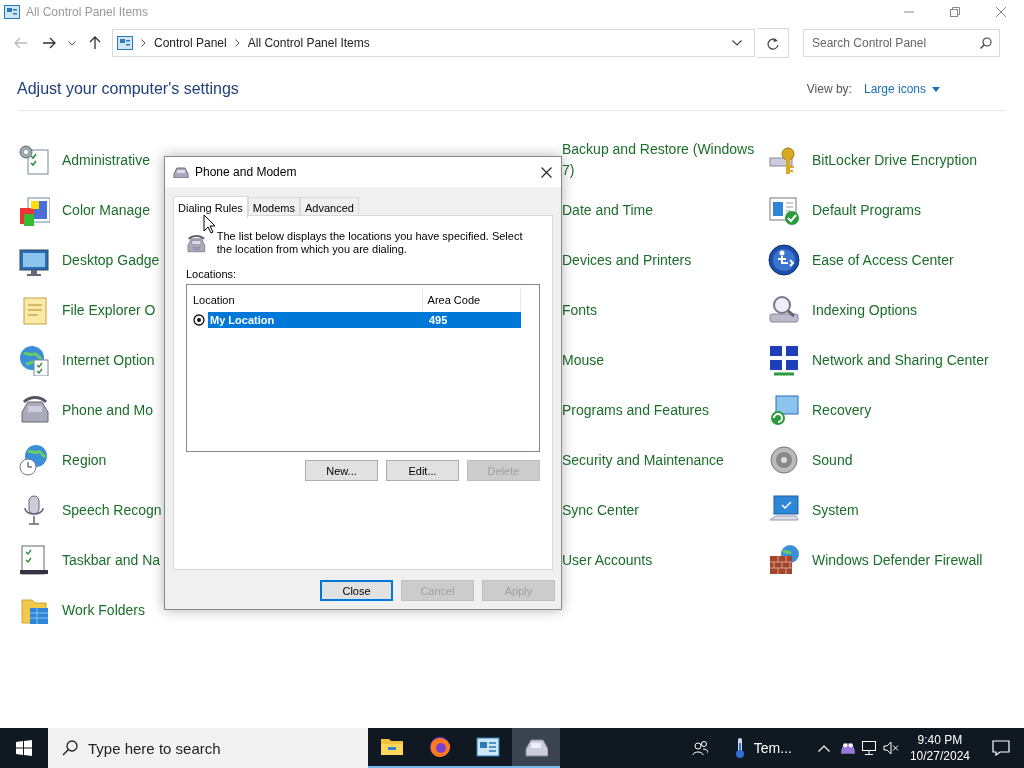 This screenshot has height=768, width=1024. What do you see at coordinates (579, 310) in the screenshot?
I see `control-panel-link: Fonts` at bounding box center [579, 310].